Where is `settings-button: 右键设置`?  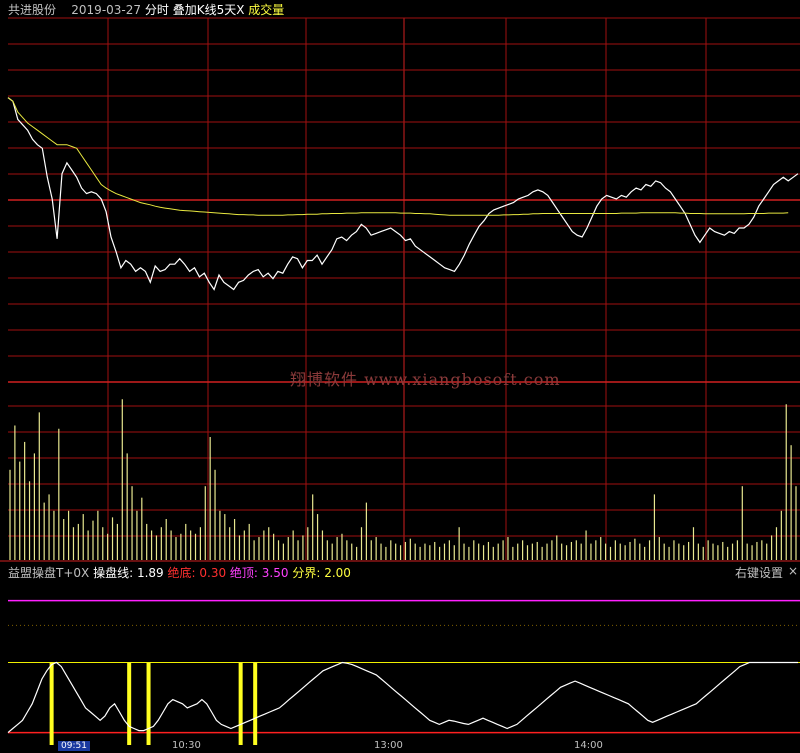 settings-button: 右键设置 is located at coordinates (759, 572).